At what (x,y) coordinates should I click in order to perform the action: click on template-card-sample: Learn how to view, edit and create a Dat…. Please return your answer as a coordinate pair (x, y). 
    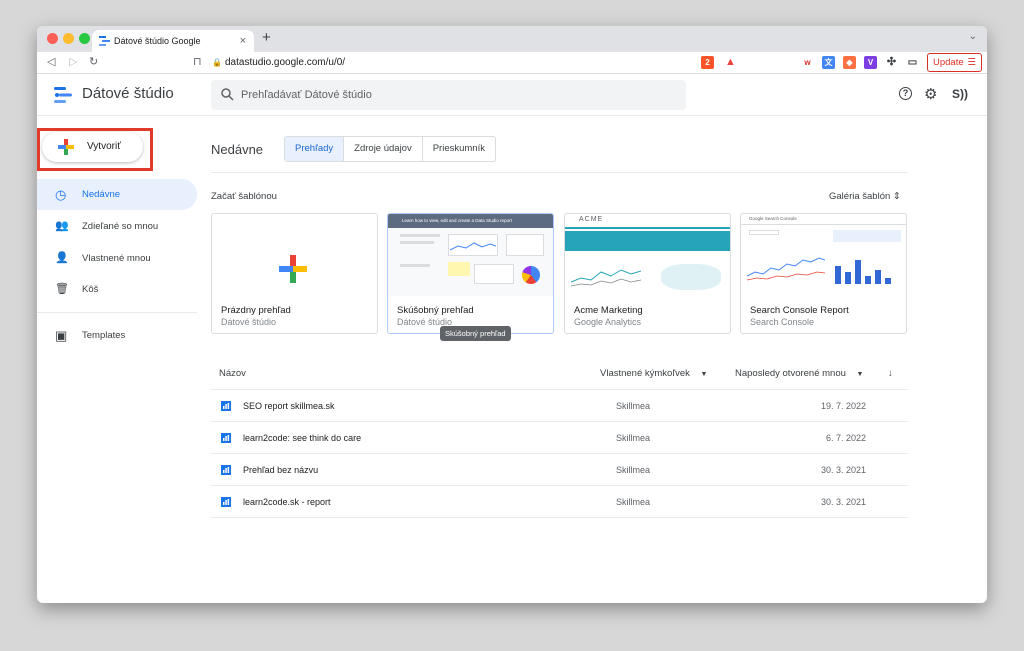
    Looking at the image, I should click on (470, 273).